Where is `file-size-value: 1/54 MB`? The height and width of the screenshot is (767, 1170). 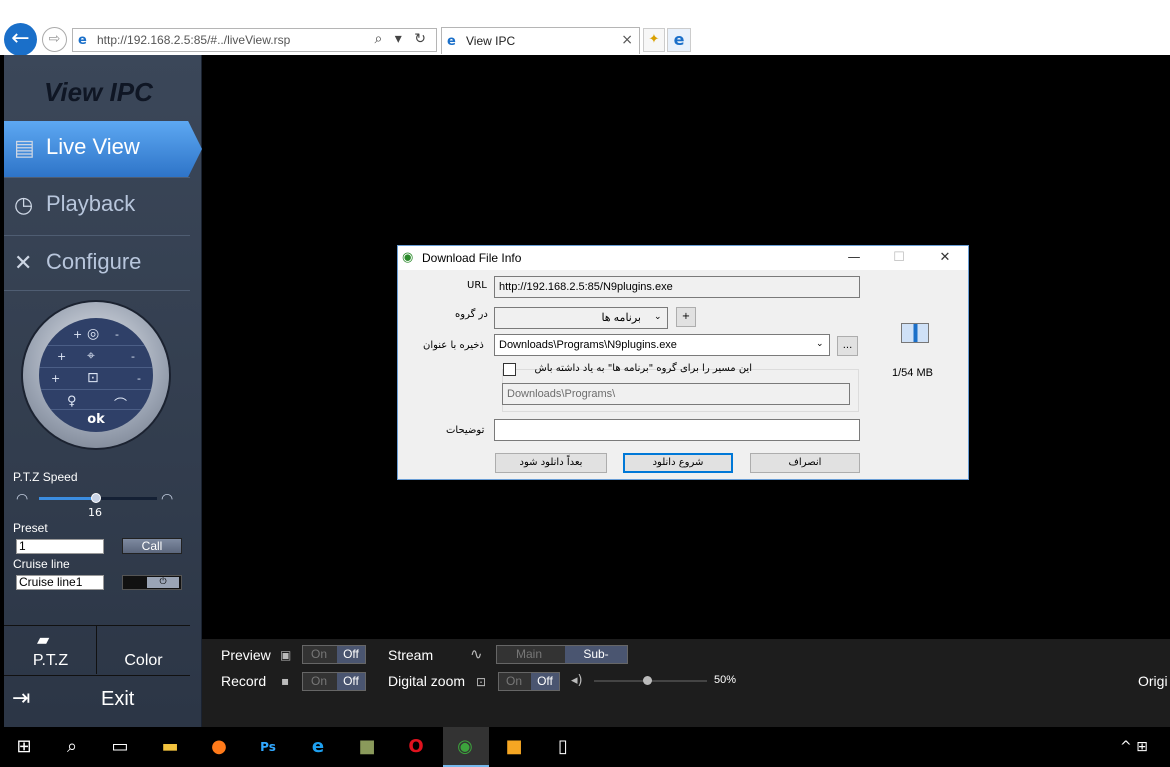
file-size-value: 1/54 MB is located at coordinates (912, 373).